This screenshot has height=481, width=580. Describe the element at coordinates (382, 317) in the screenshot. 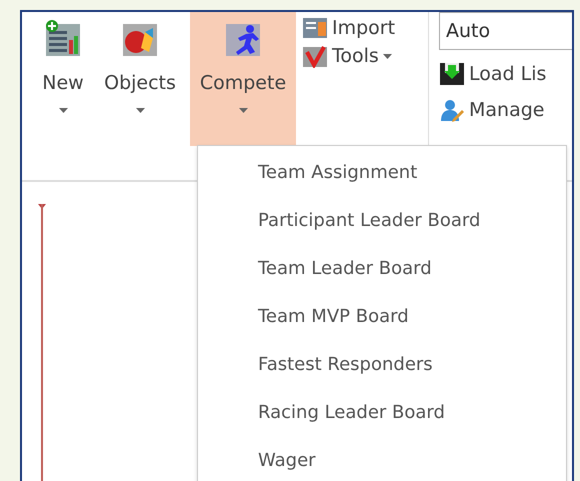

I see `menu-item: Team MVP Board` at that location.